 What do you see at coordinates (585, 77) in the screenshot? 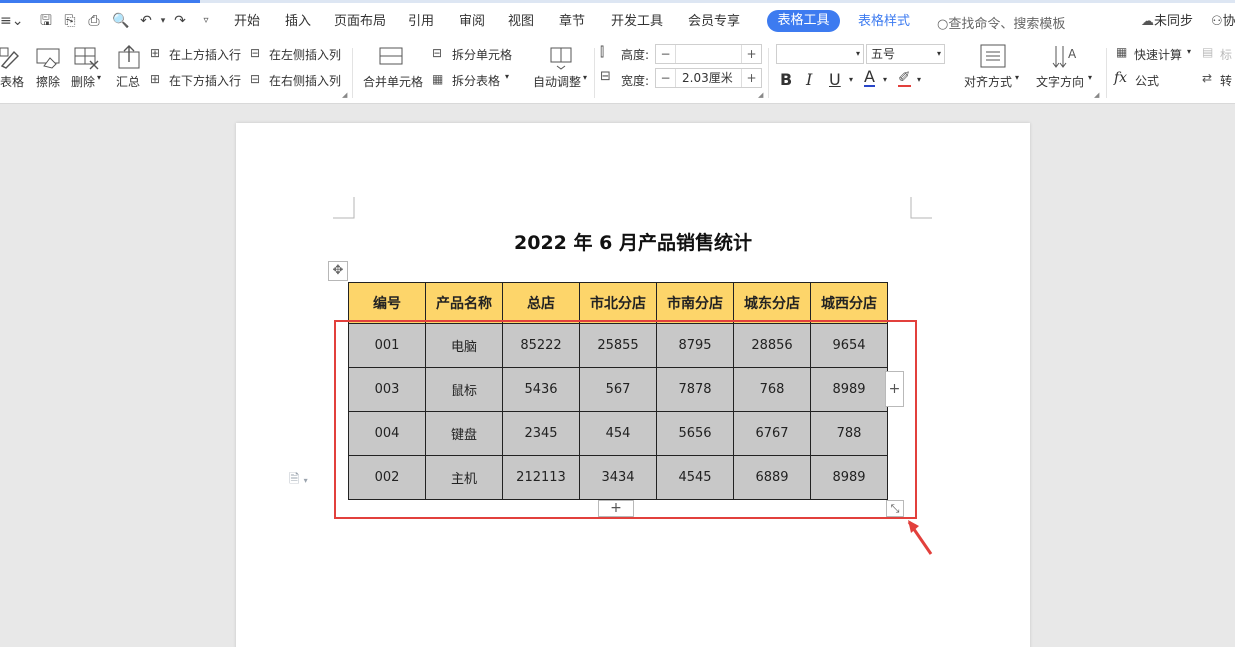
I see `auto-fit-dropdown-icon: ▾` at bounding box center [585, 77].